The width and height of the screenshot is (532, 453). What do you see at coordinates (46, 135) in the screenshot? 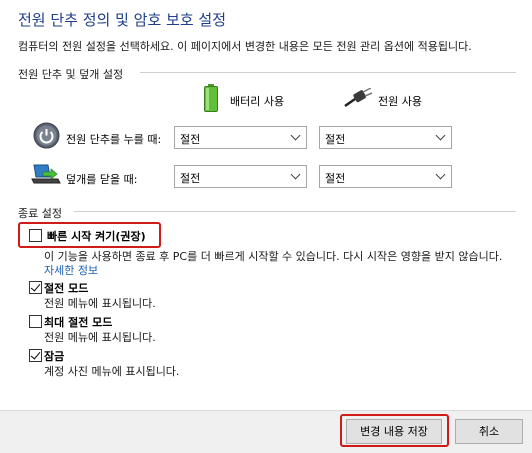
I see `power-button-icon` at bounding box center [46, 135].